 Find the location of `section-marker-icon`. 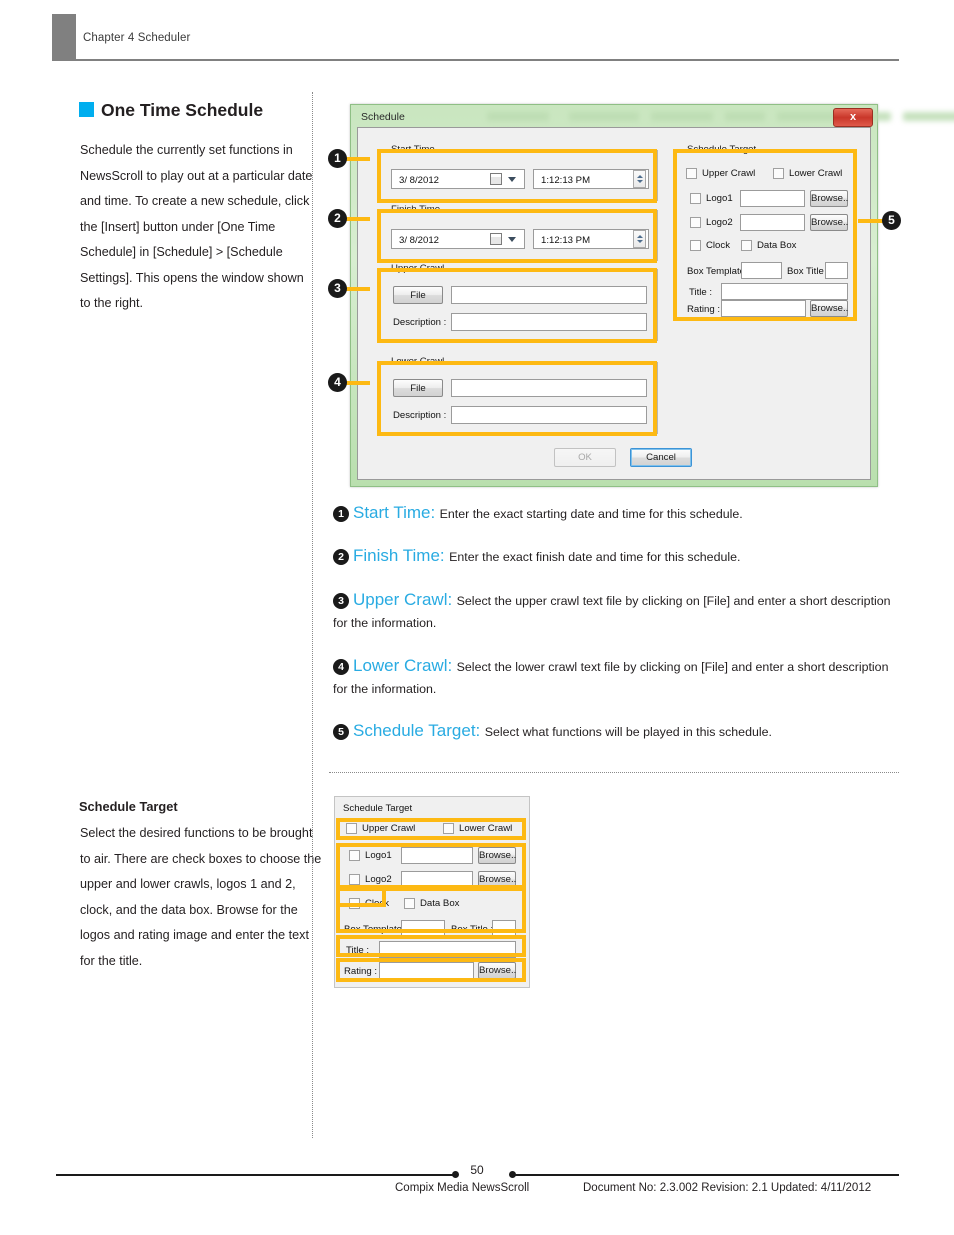

section-marker-icon is located at coordinates (86, 109).